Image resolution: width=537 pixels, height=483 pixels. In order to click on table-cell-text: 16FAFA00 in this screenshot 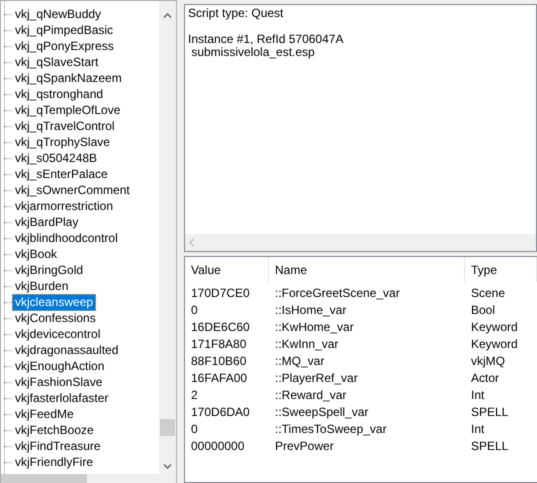, I will do `click(219, 377)`.